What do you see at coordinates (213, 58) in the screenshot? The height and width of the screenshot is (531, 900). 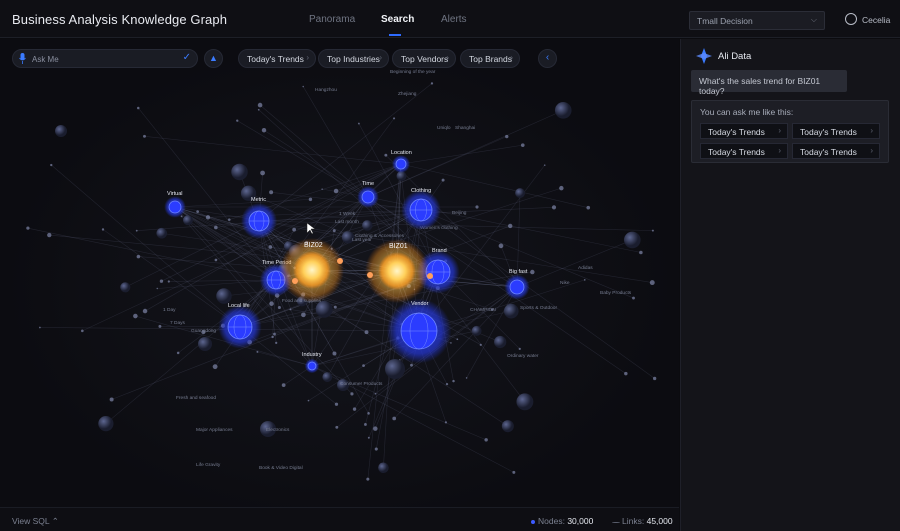 I see `send-button: ▲` at bounding box center [213, 58].